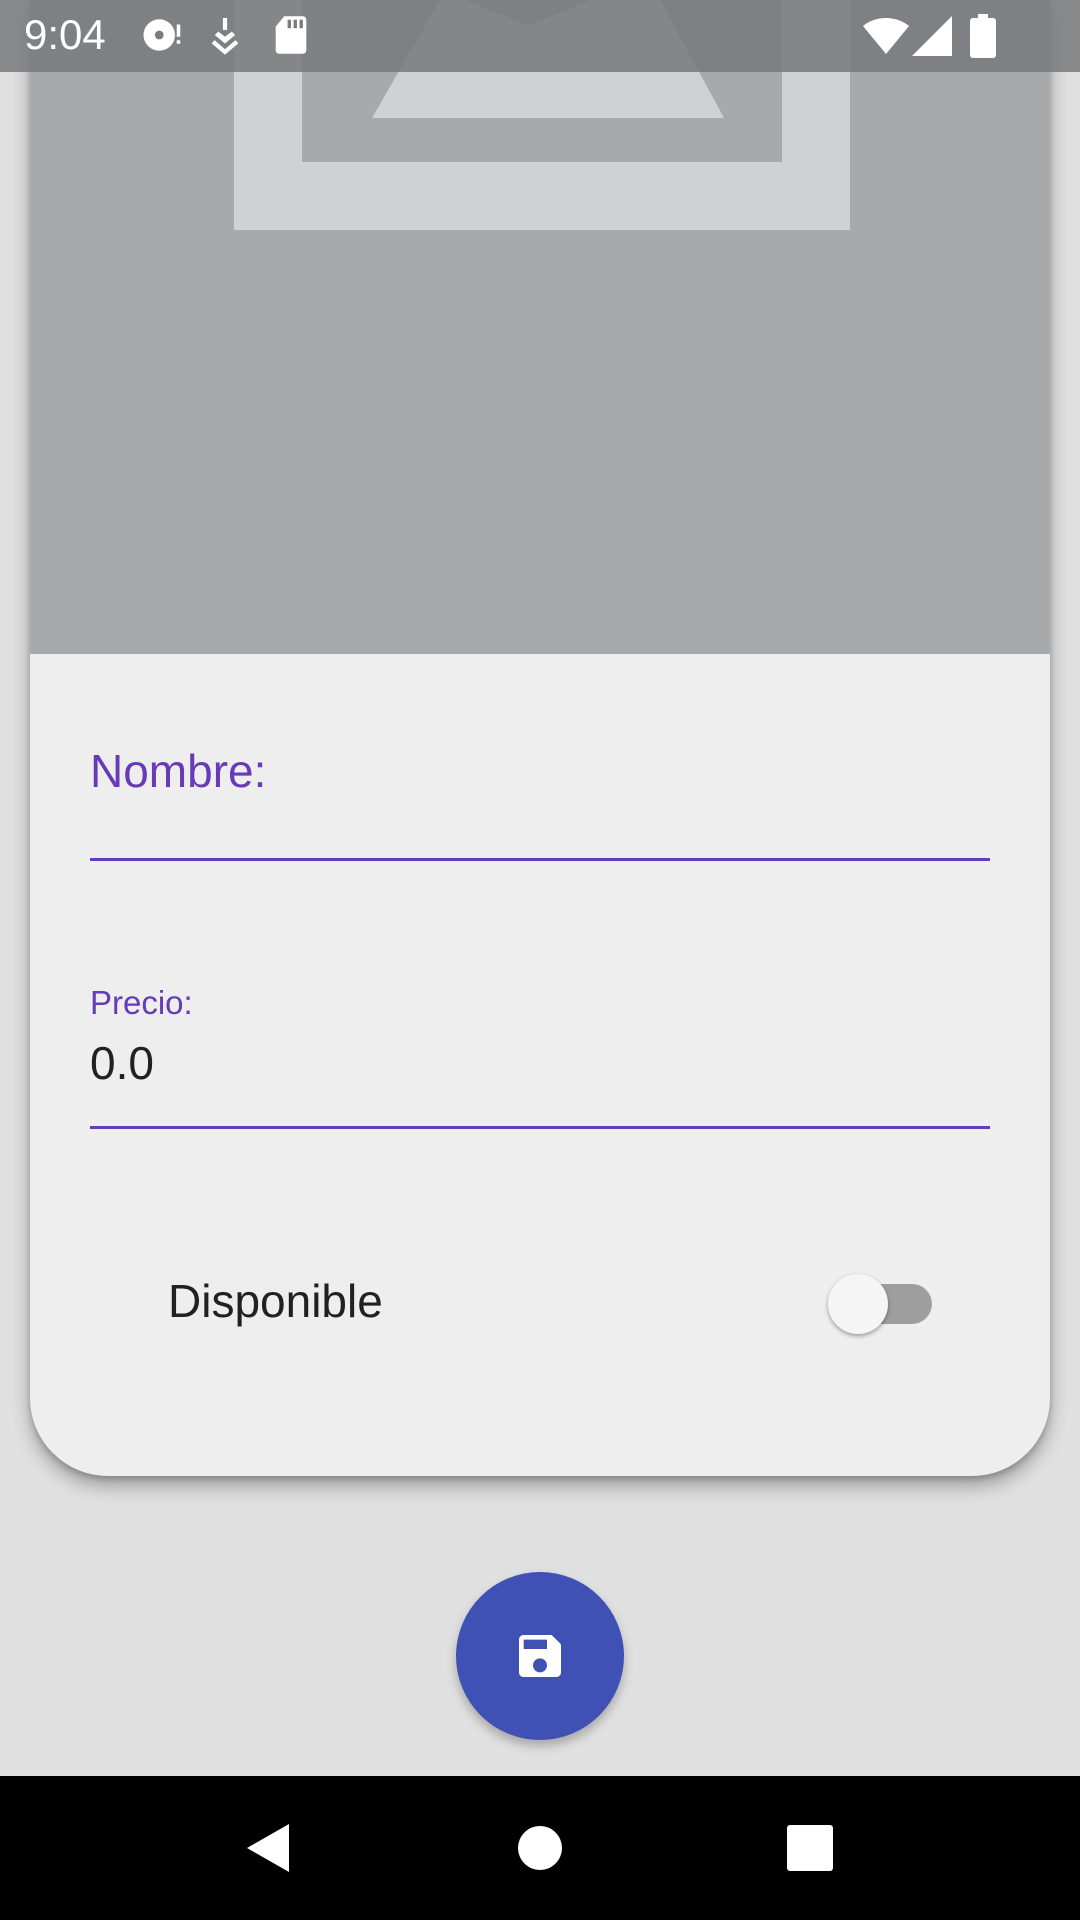 This screenshot has height=1920, width=1080. I want to click on disponible-row: Disponible, so click(538, 1302).